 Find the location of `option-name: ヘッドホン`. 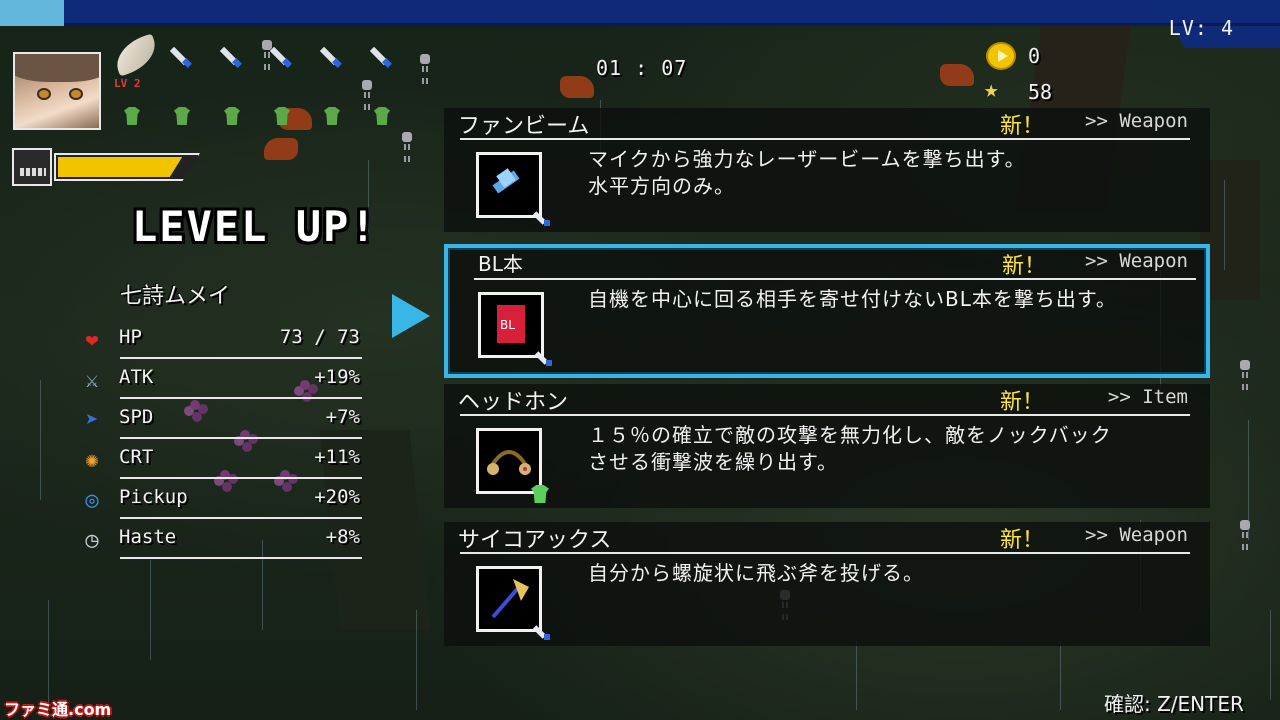

option-name: ヘッドホン is located at coordinates (513, 402).